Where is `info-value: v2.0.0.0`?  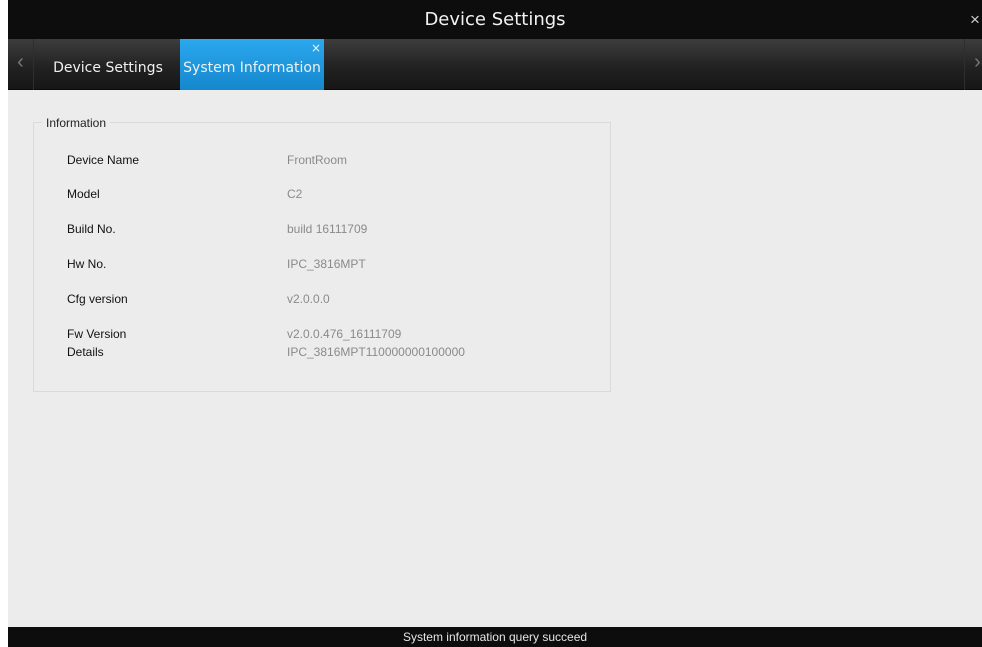
info-value: v2.0.0.0 is located at coordinates (308, 299).